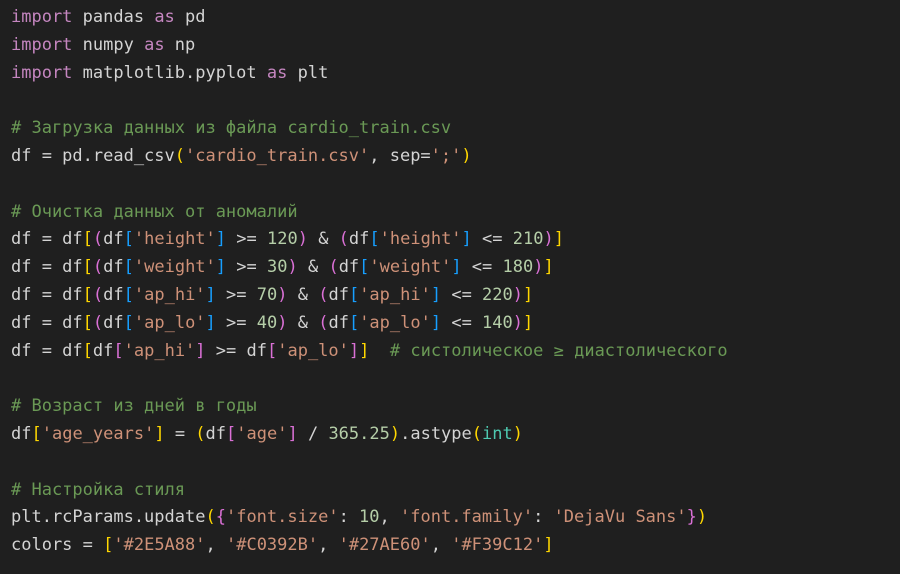  What do you see at coordinates (558, 350) in the screenshot?
I see `code-token: # систолическое ≥ диастолического` at bounding box center [558, 350].